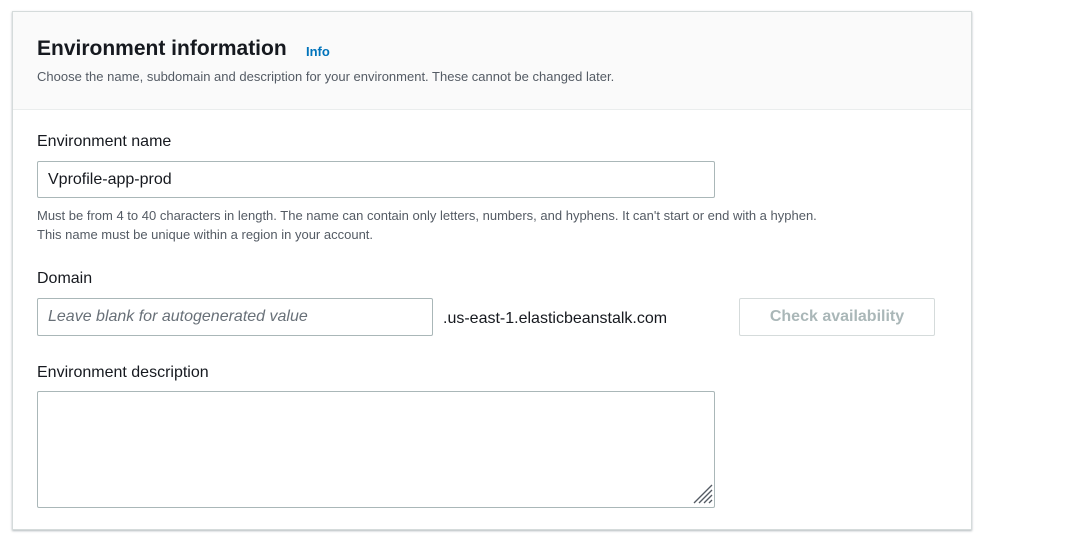 Image resolution: width=1078 pixels, height=538 pixels. Describe the element at coordinates (123, 372) in the screenshot. I see `environment-description-label: Environment description` at that location.